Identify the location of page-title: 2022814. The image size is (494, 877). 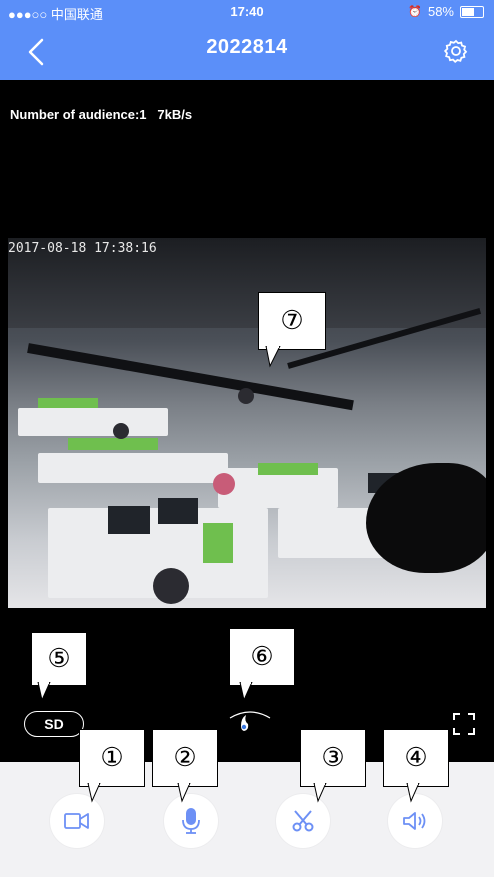
(247, 47).